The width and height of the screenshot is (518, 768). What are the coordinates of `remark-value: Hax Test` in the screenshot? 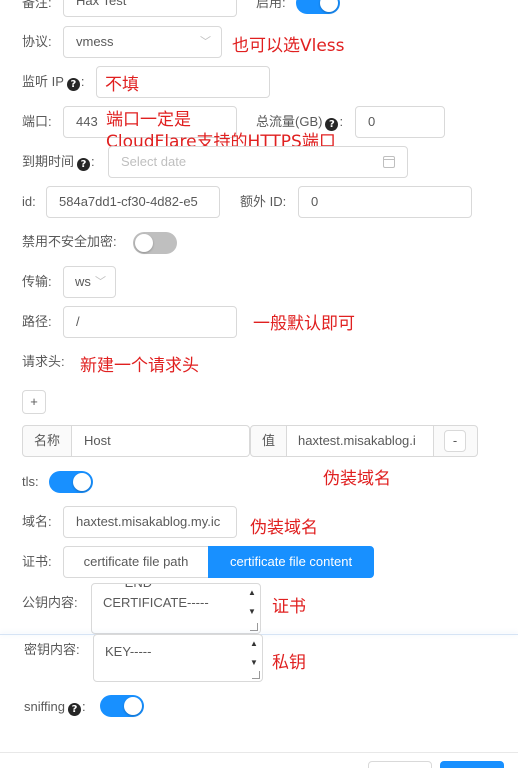 It's located at (101, 4).